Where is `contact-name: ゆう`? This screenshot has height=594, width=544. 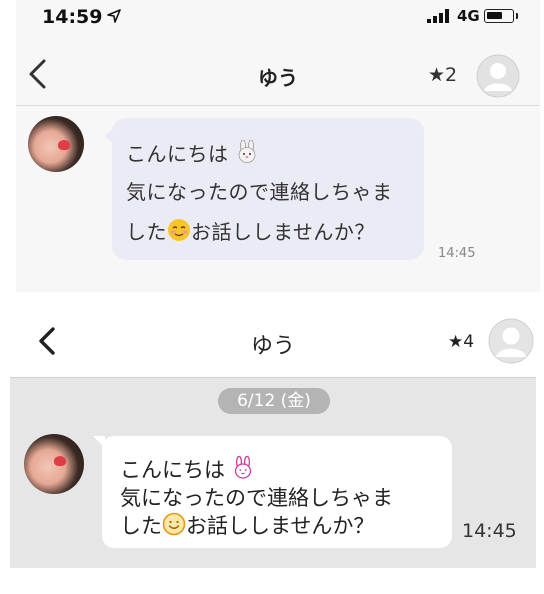 contact-name: ゆう is located at coordinates (278, 78).